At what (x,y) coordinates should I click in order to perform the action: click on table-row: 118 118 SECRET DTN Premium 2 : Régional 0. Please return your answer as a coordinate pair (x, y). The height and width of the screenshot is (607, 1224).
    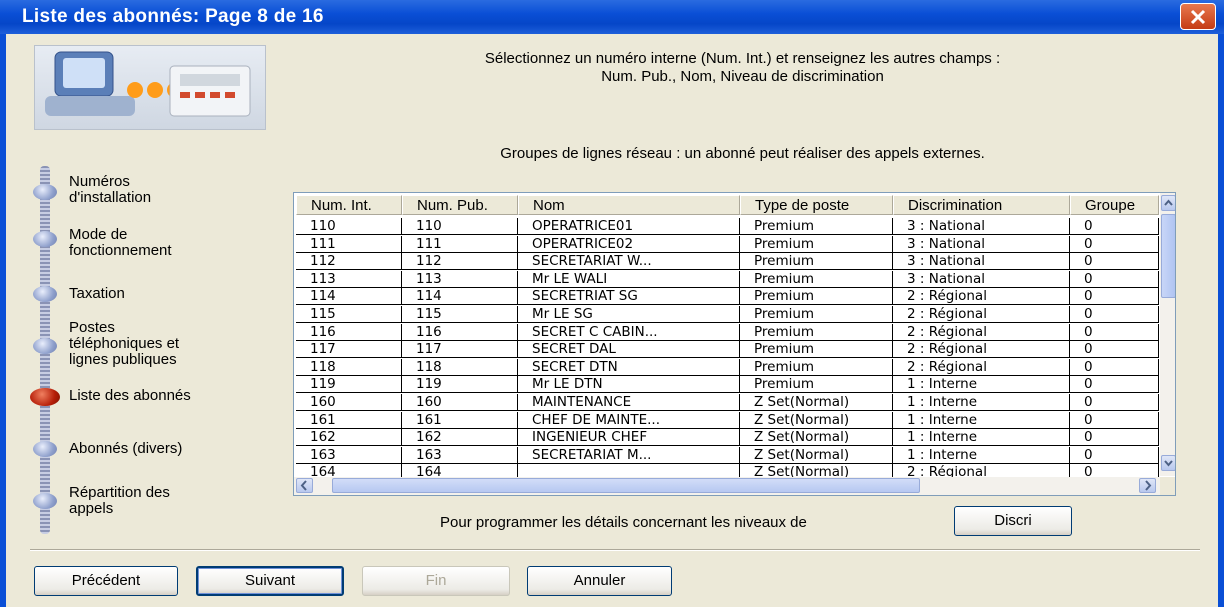
    Looking at the image, I should click on (726, 367).